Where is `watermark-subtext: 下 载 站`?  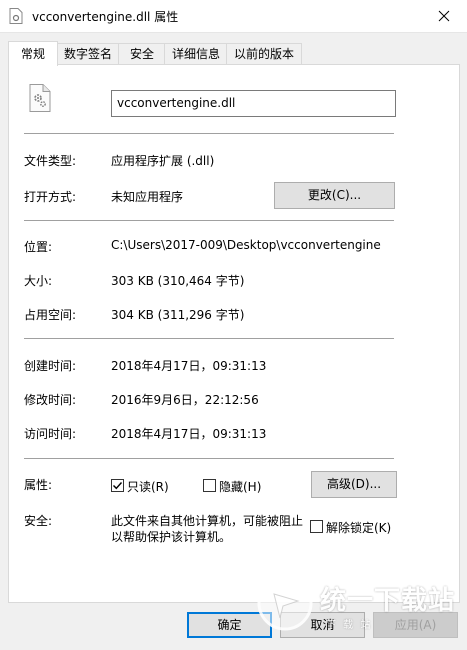 watermark-subtext: 下 载 站 is located at coordinates (349, 625).